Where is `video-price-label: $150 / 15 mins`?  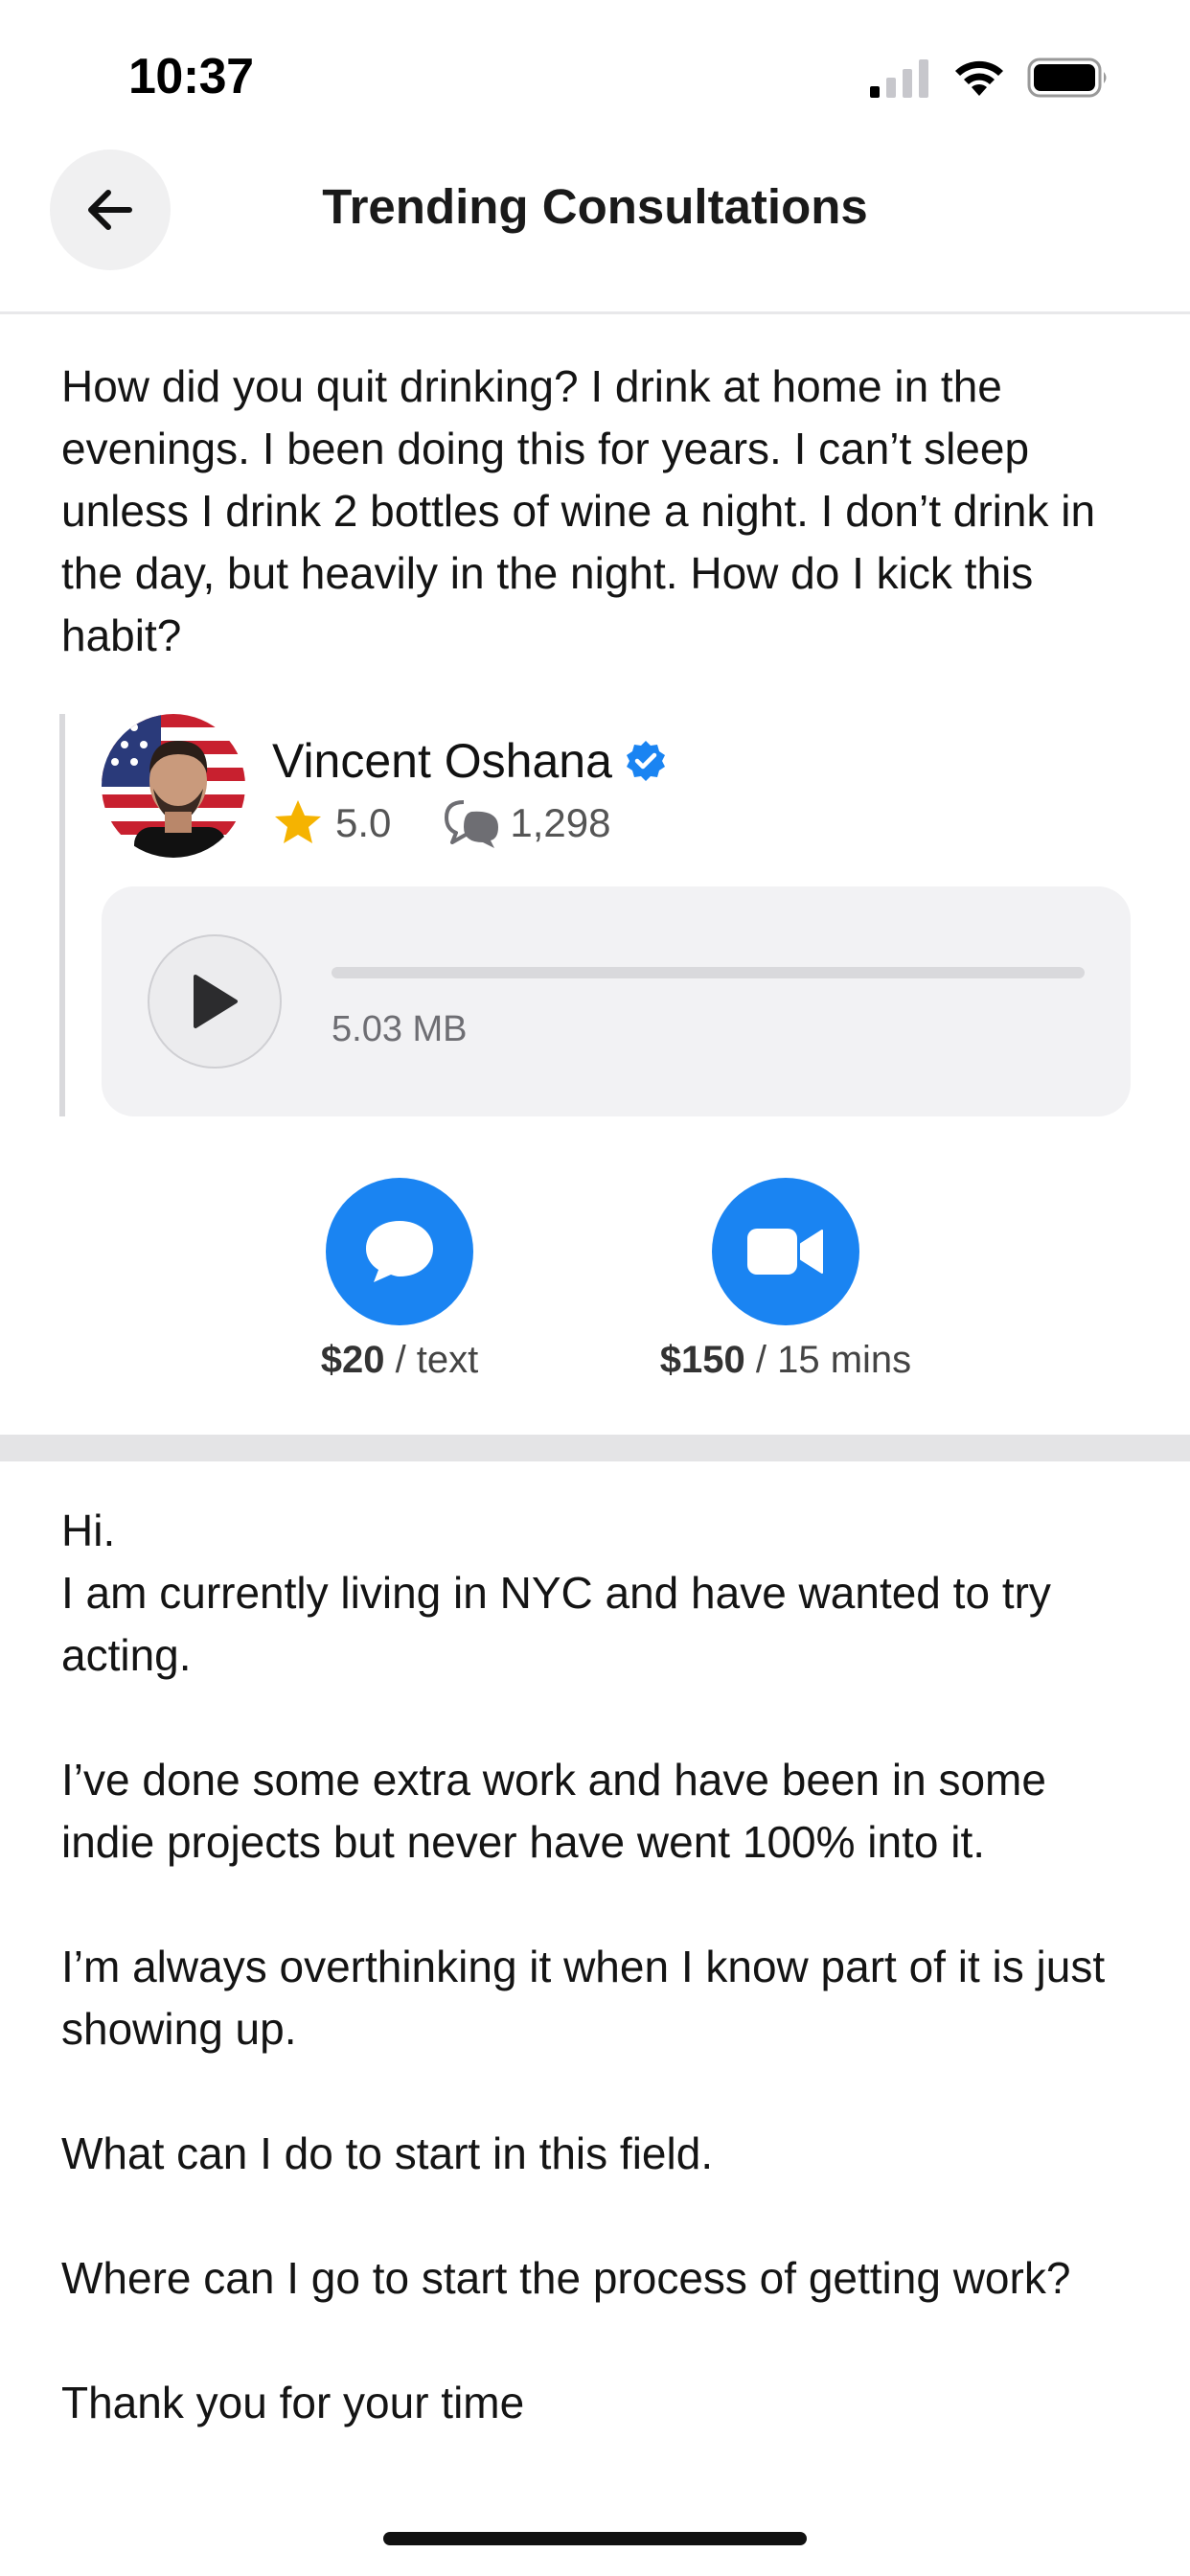
video-price-label: $150 / 15 mins is located at coordinates (786, 1360).